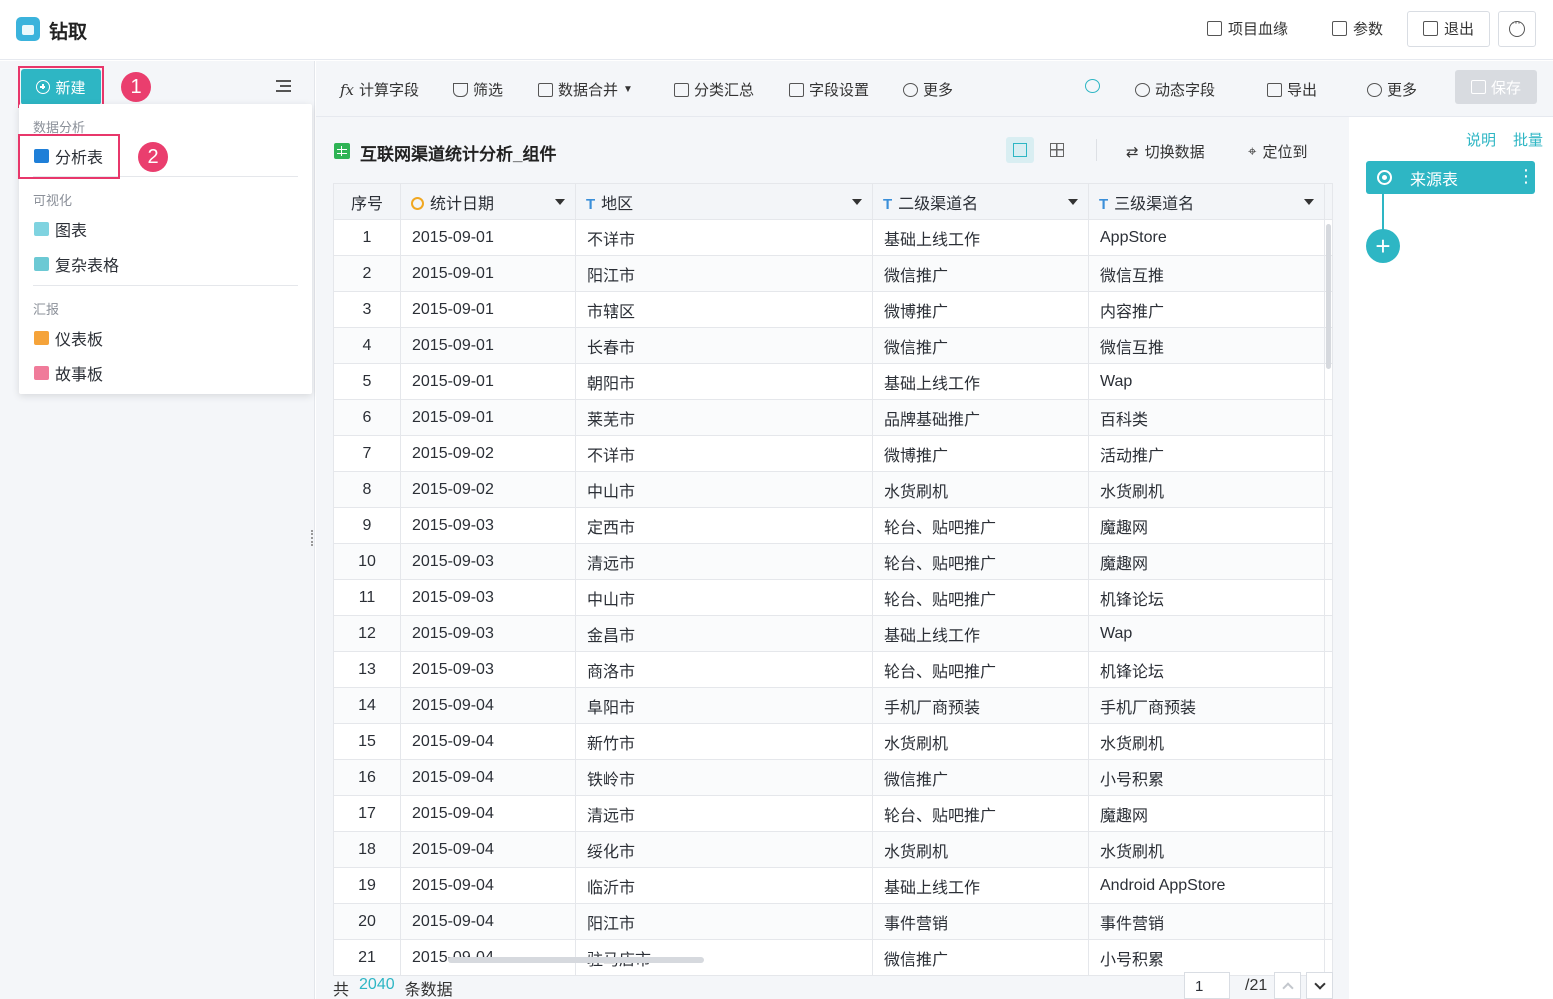  I want to click on menu-item-chart: 图表, so click(60, 229).